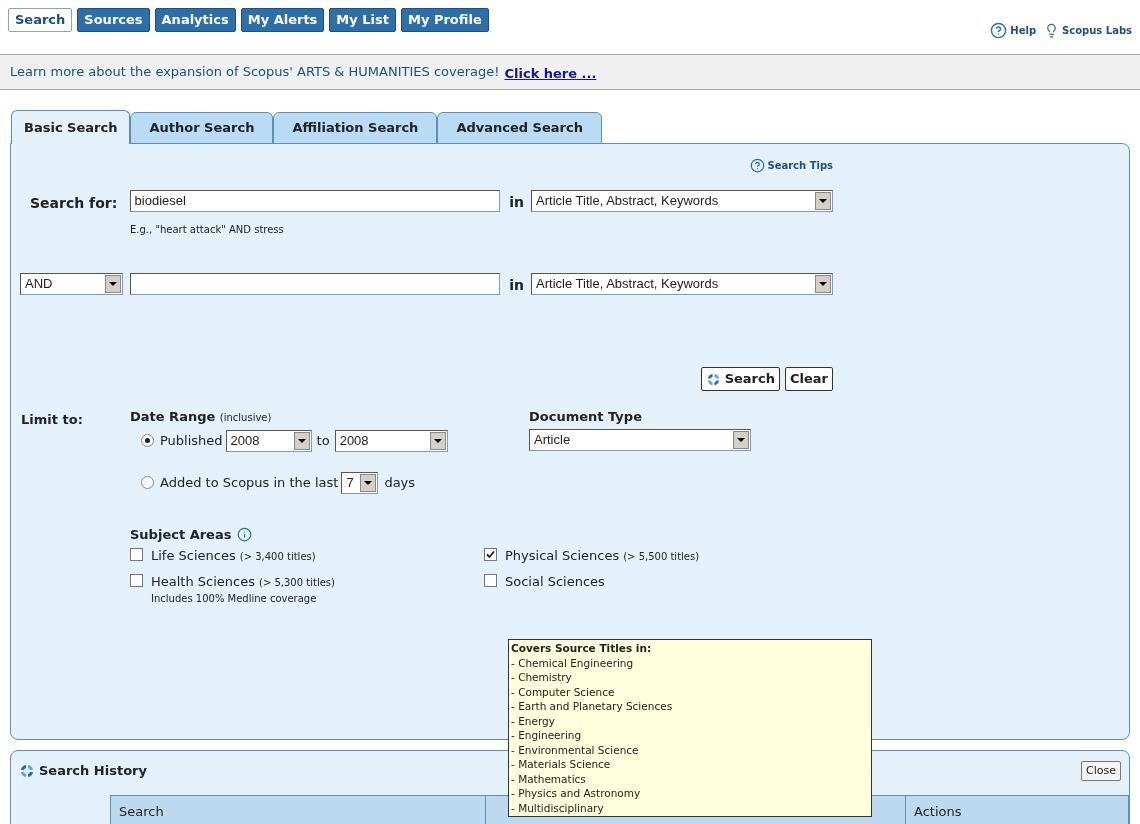 Image resolution: width=1140 pixels, height=824 pixels. What do you see at coordinates (113, 20) in the screenshot?
I see `nav-tab: Sources` at bounding box center [113, 20].